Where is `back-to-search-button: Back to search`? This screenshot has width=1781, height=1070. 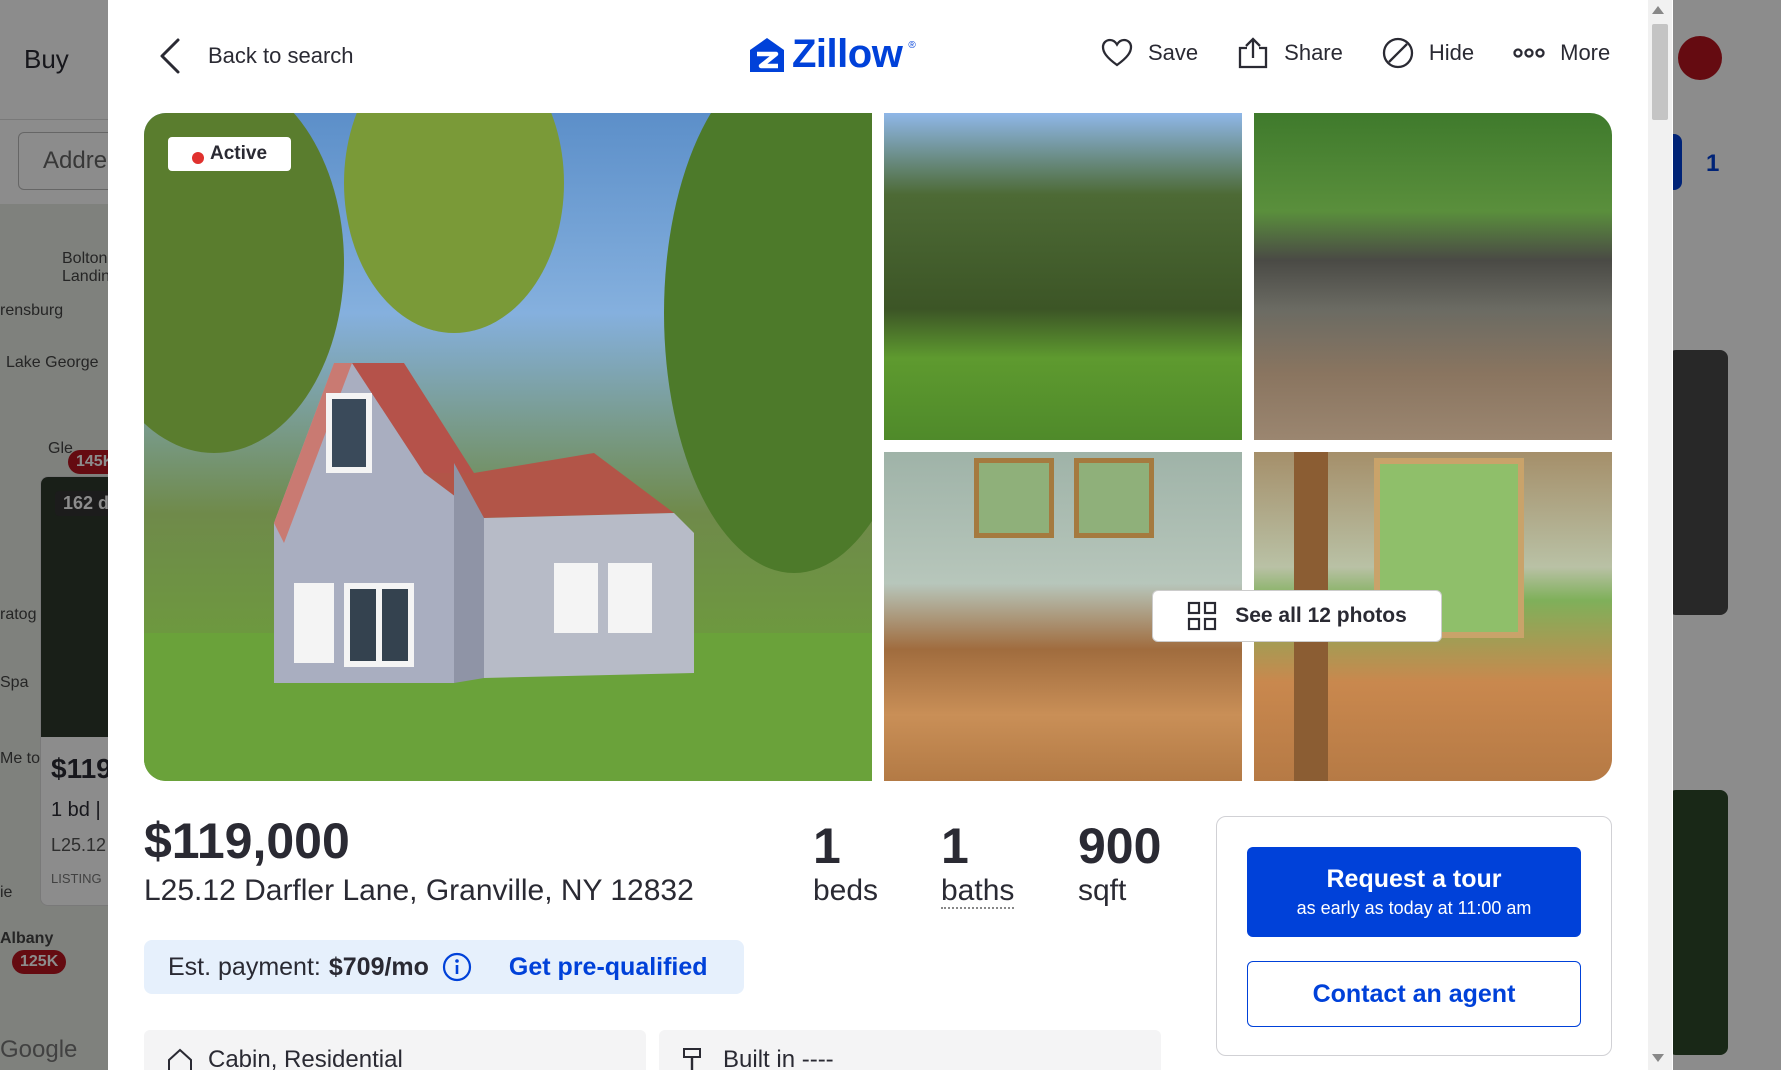
back-to-search-button: Back to search is located at coordinates (256, 56).